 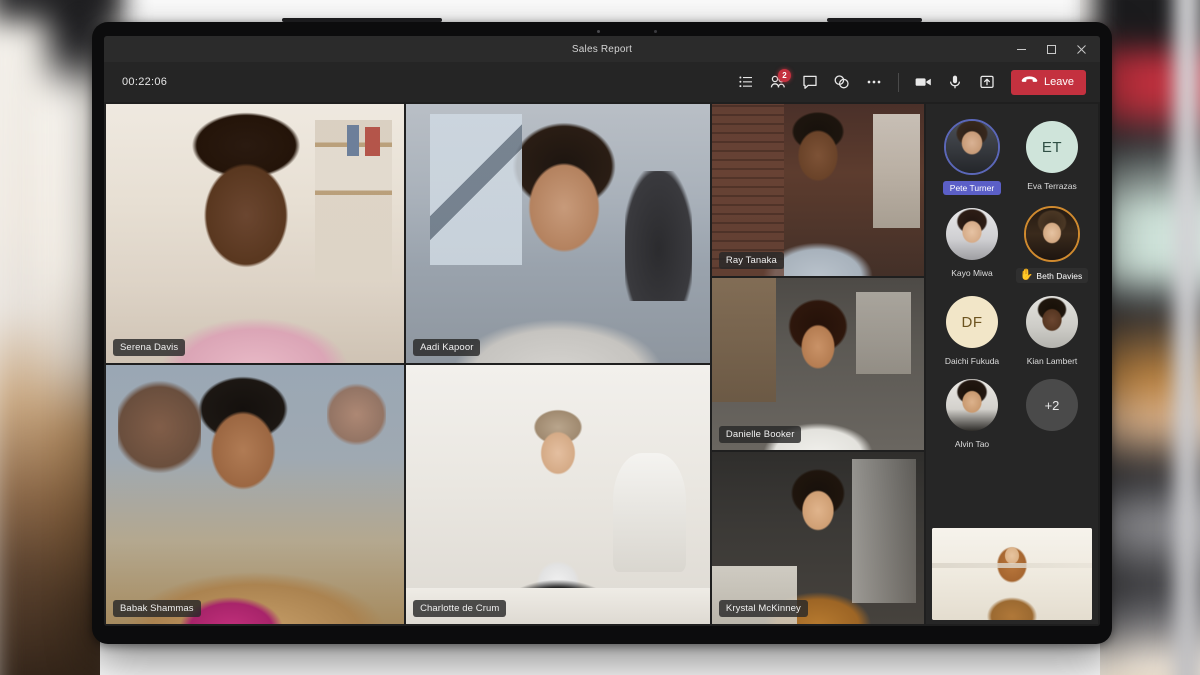 I want to click on show-conversation-list-button, so click(x=746, y=82).